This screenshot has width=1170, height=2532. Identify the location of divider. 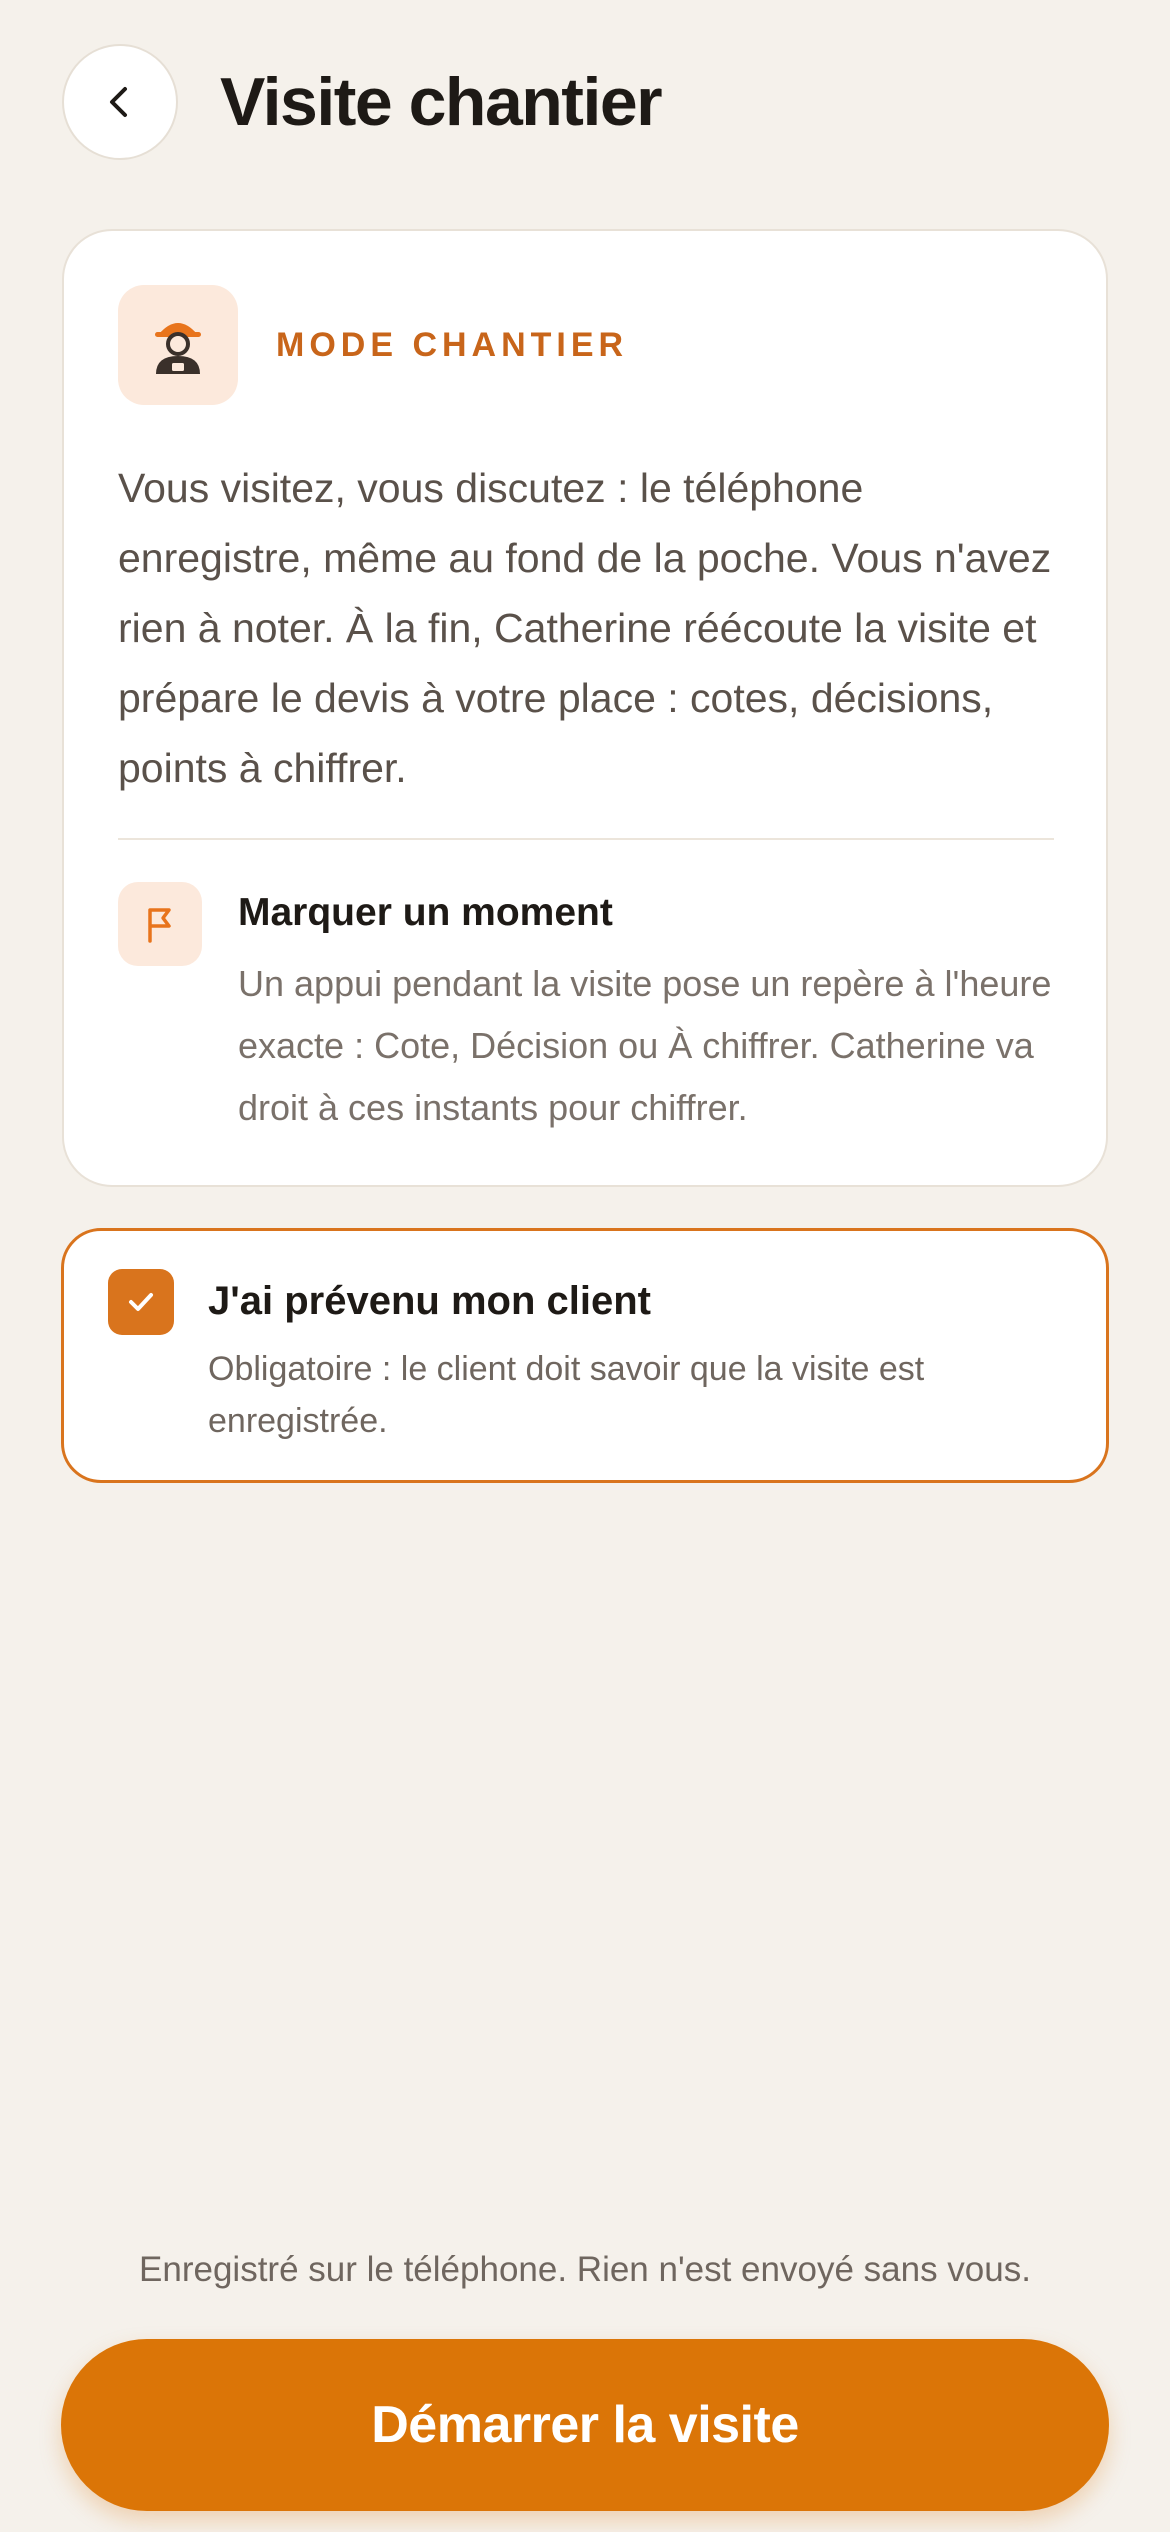
(586, 839).